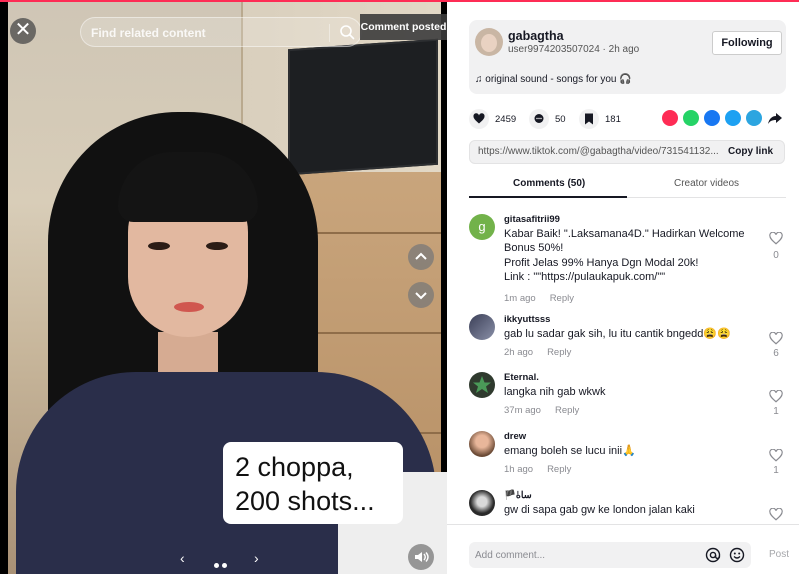 The width and height of the screenshot is (799, 574). I want to click on chevron-down-icon, so click(421, 296).